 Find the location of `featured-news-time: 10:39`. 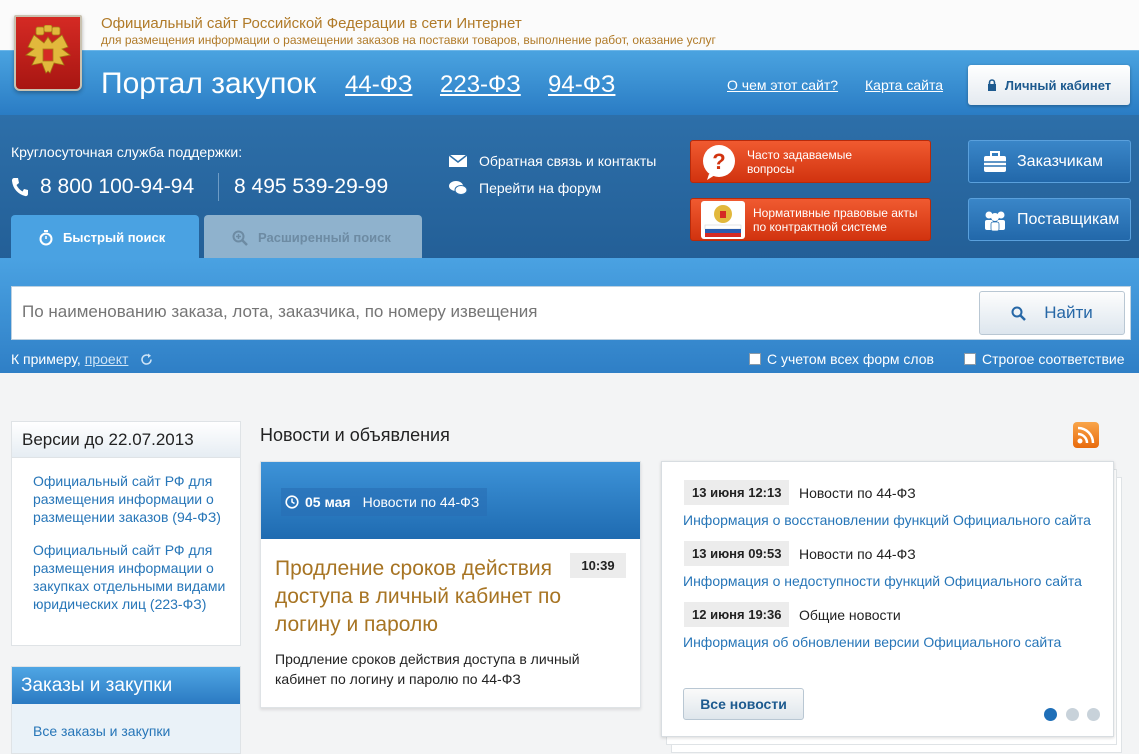

featured-news-time: 10:39 is located at coordinates (598, 565).